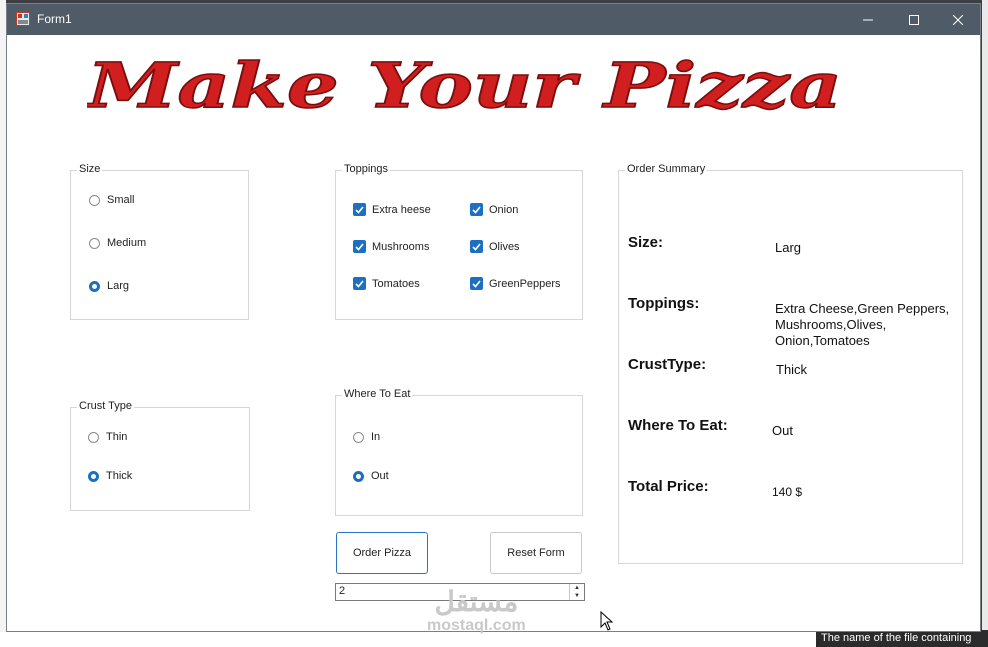  What do you see at coordinates (105, 406) in the screenshot?
I see `crust-type-label: Crust Type` at bounding box center [105, 406].